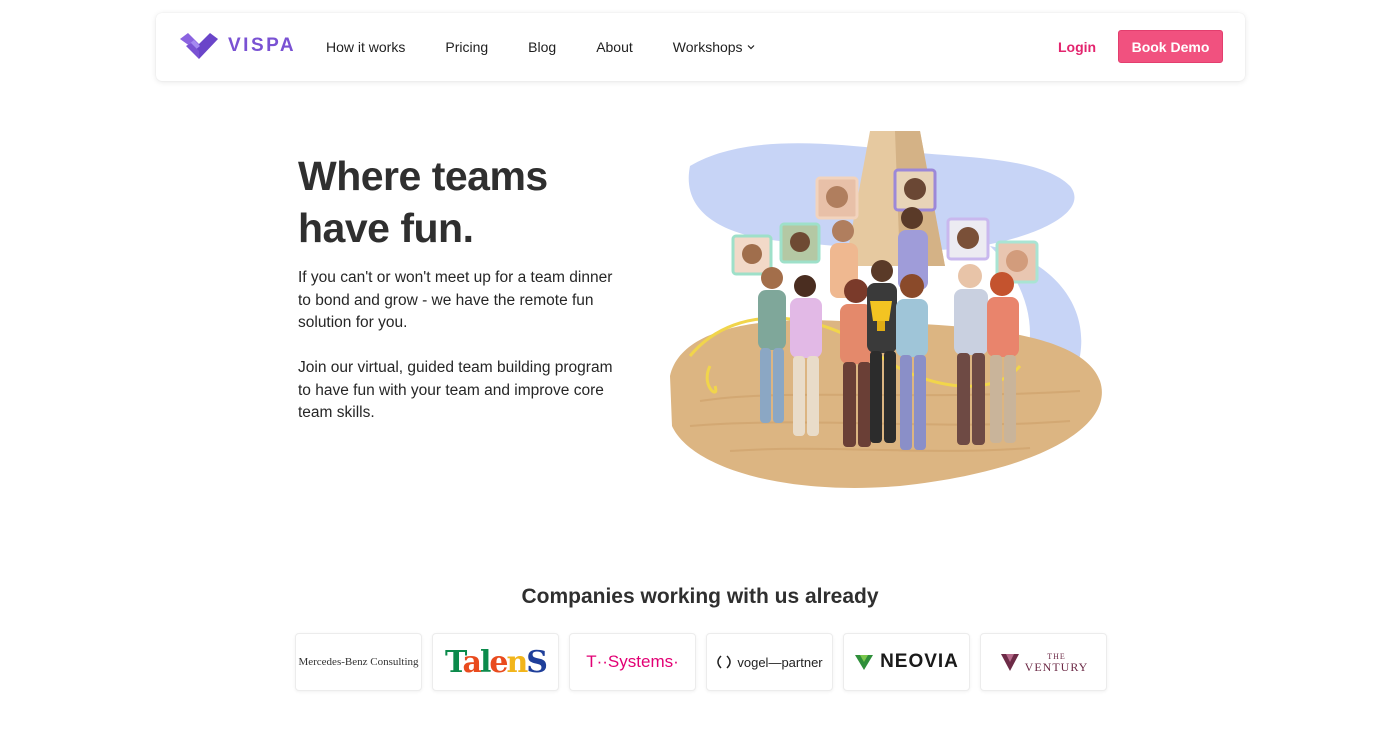 This screenshot has height=745, width=1400. I want to click on neovia-text: NEOVIA, so click(919, 661).